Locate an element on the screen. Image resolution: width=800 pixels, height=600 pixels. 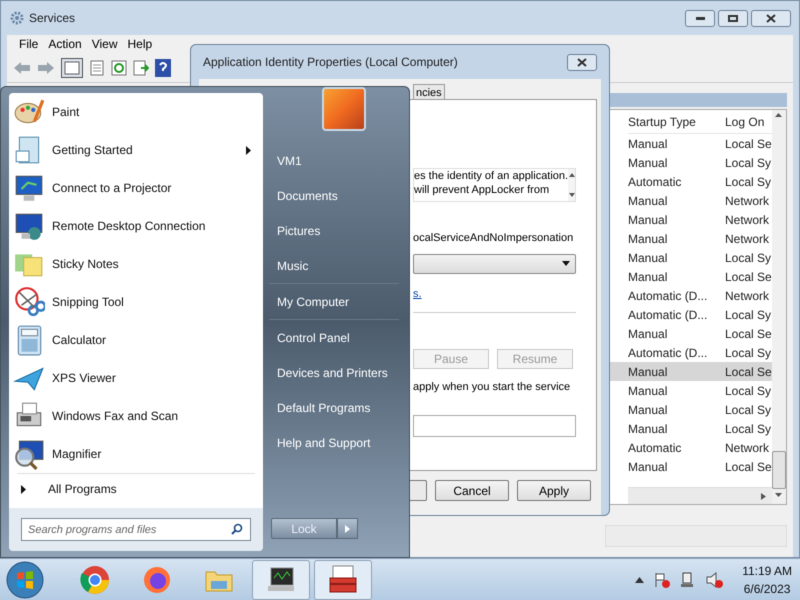
program-item: Snipping Tool is located at coordinates (134, 302).